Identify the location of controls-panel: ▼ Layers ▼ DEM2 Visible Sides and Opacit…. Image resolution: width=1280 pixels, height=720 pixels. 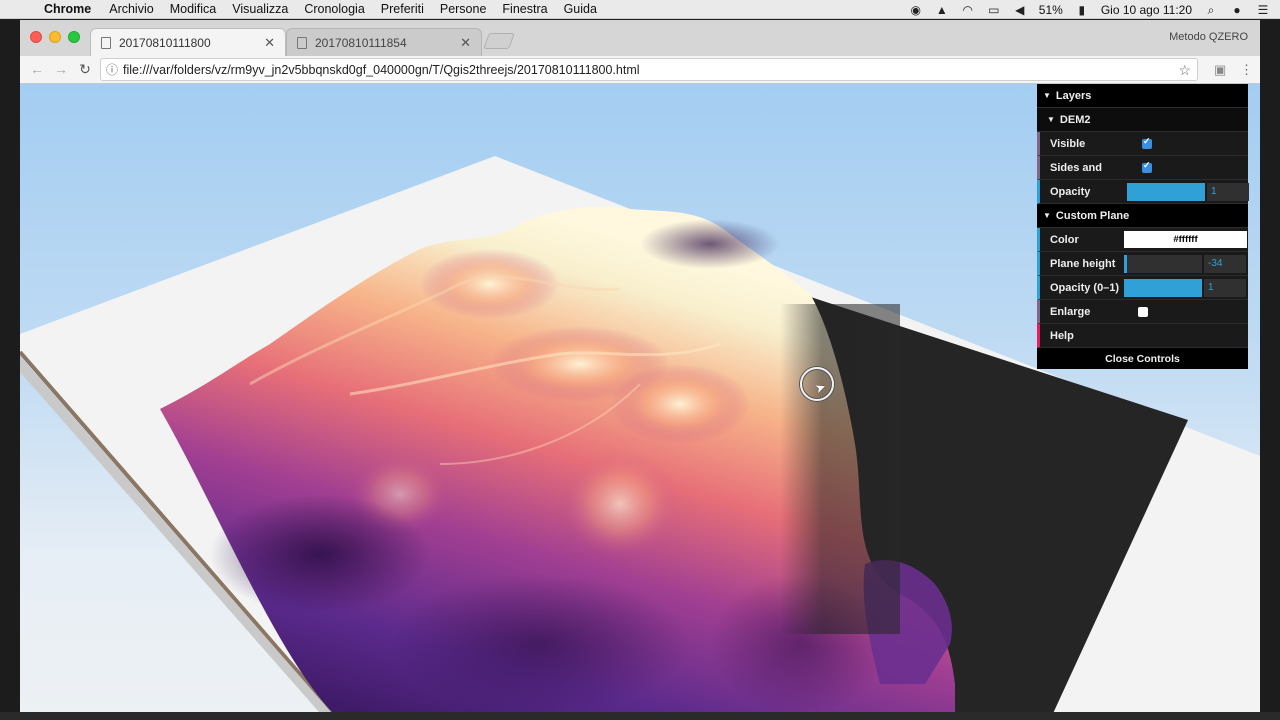
(1143, 226).